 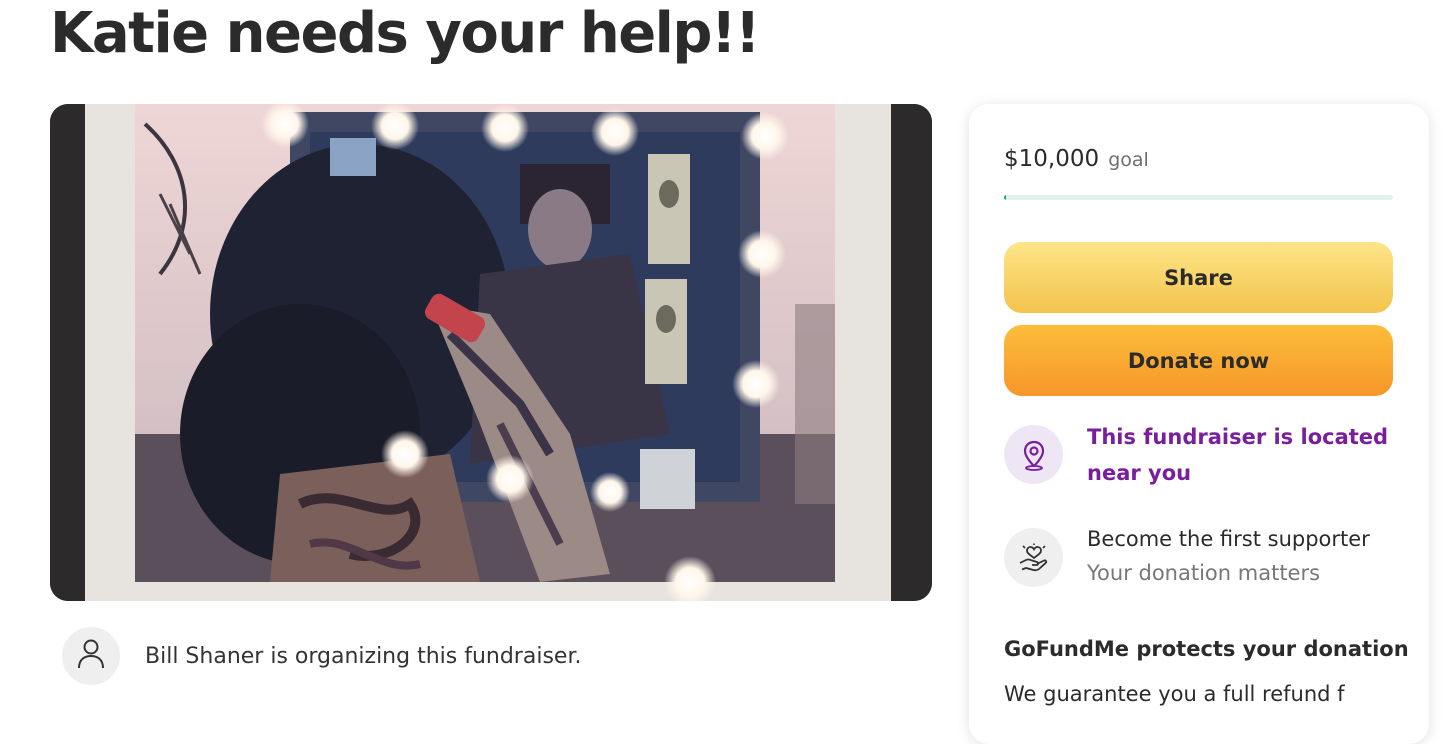 I want to click on progress-fill, so click(x=1005, y=197).